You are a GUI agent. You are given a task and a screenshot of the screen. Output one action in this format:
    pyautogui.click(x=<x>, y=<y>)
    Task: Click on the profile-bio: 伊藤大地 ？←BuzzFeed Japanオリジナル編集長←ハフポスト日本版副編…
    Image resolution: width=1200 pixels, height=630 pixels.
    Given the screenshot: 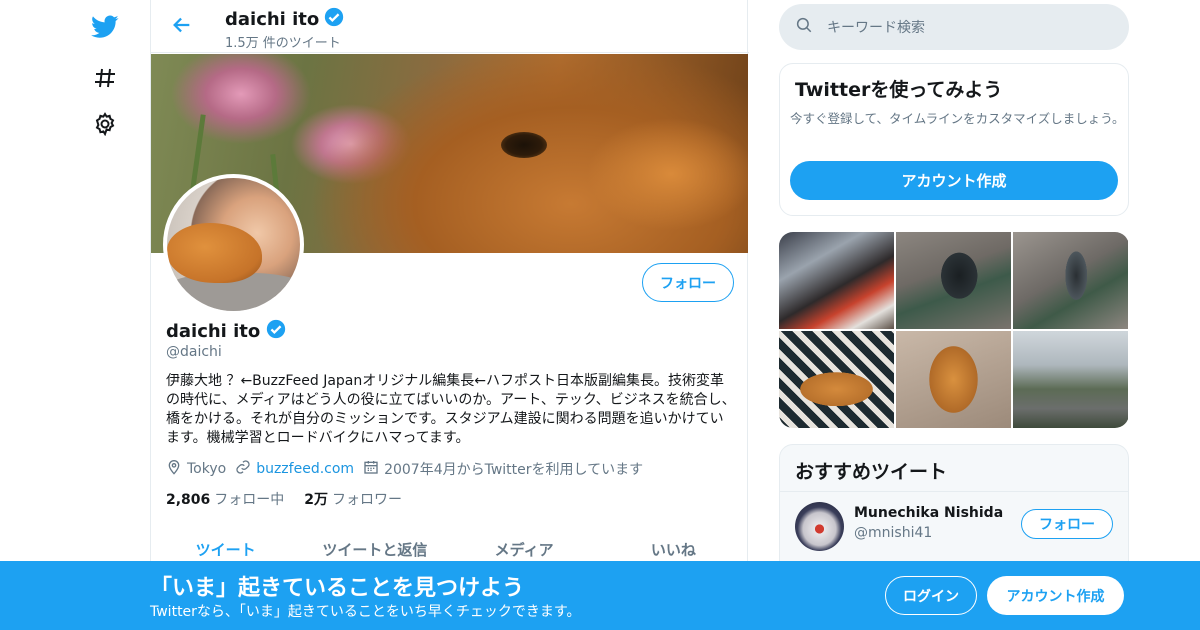 What is the action you would take?
    pyautogui.click(x=451, y=409)
    